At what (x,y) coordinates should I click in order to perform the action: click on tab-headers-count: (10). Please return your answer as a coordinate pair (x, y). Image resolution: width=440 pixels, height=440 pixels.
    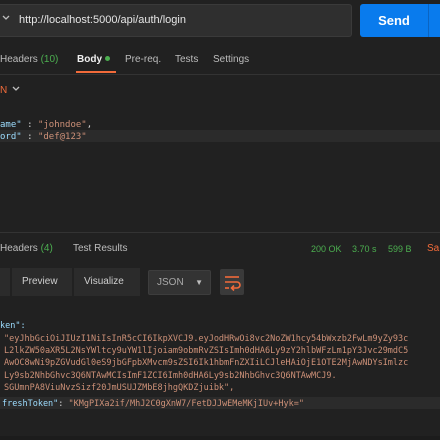
    Looking at the image, I should click on (49, 59).